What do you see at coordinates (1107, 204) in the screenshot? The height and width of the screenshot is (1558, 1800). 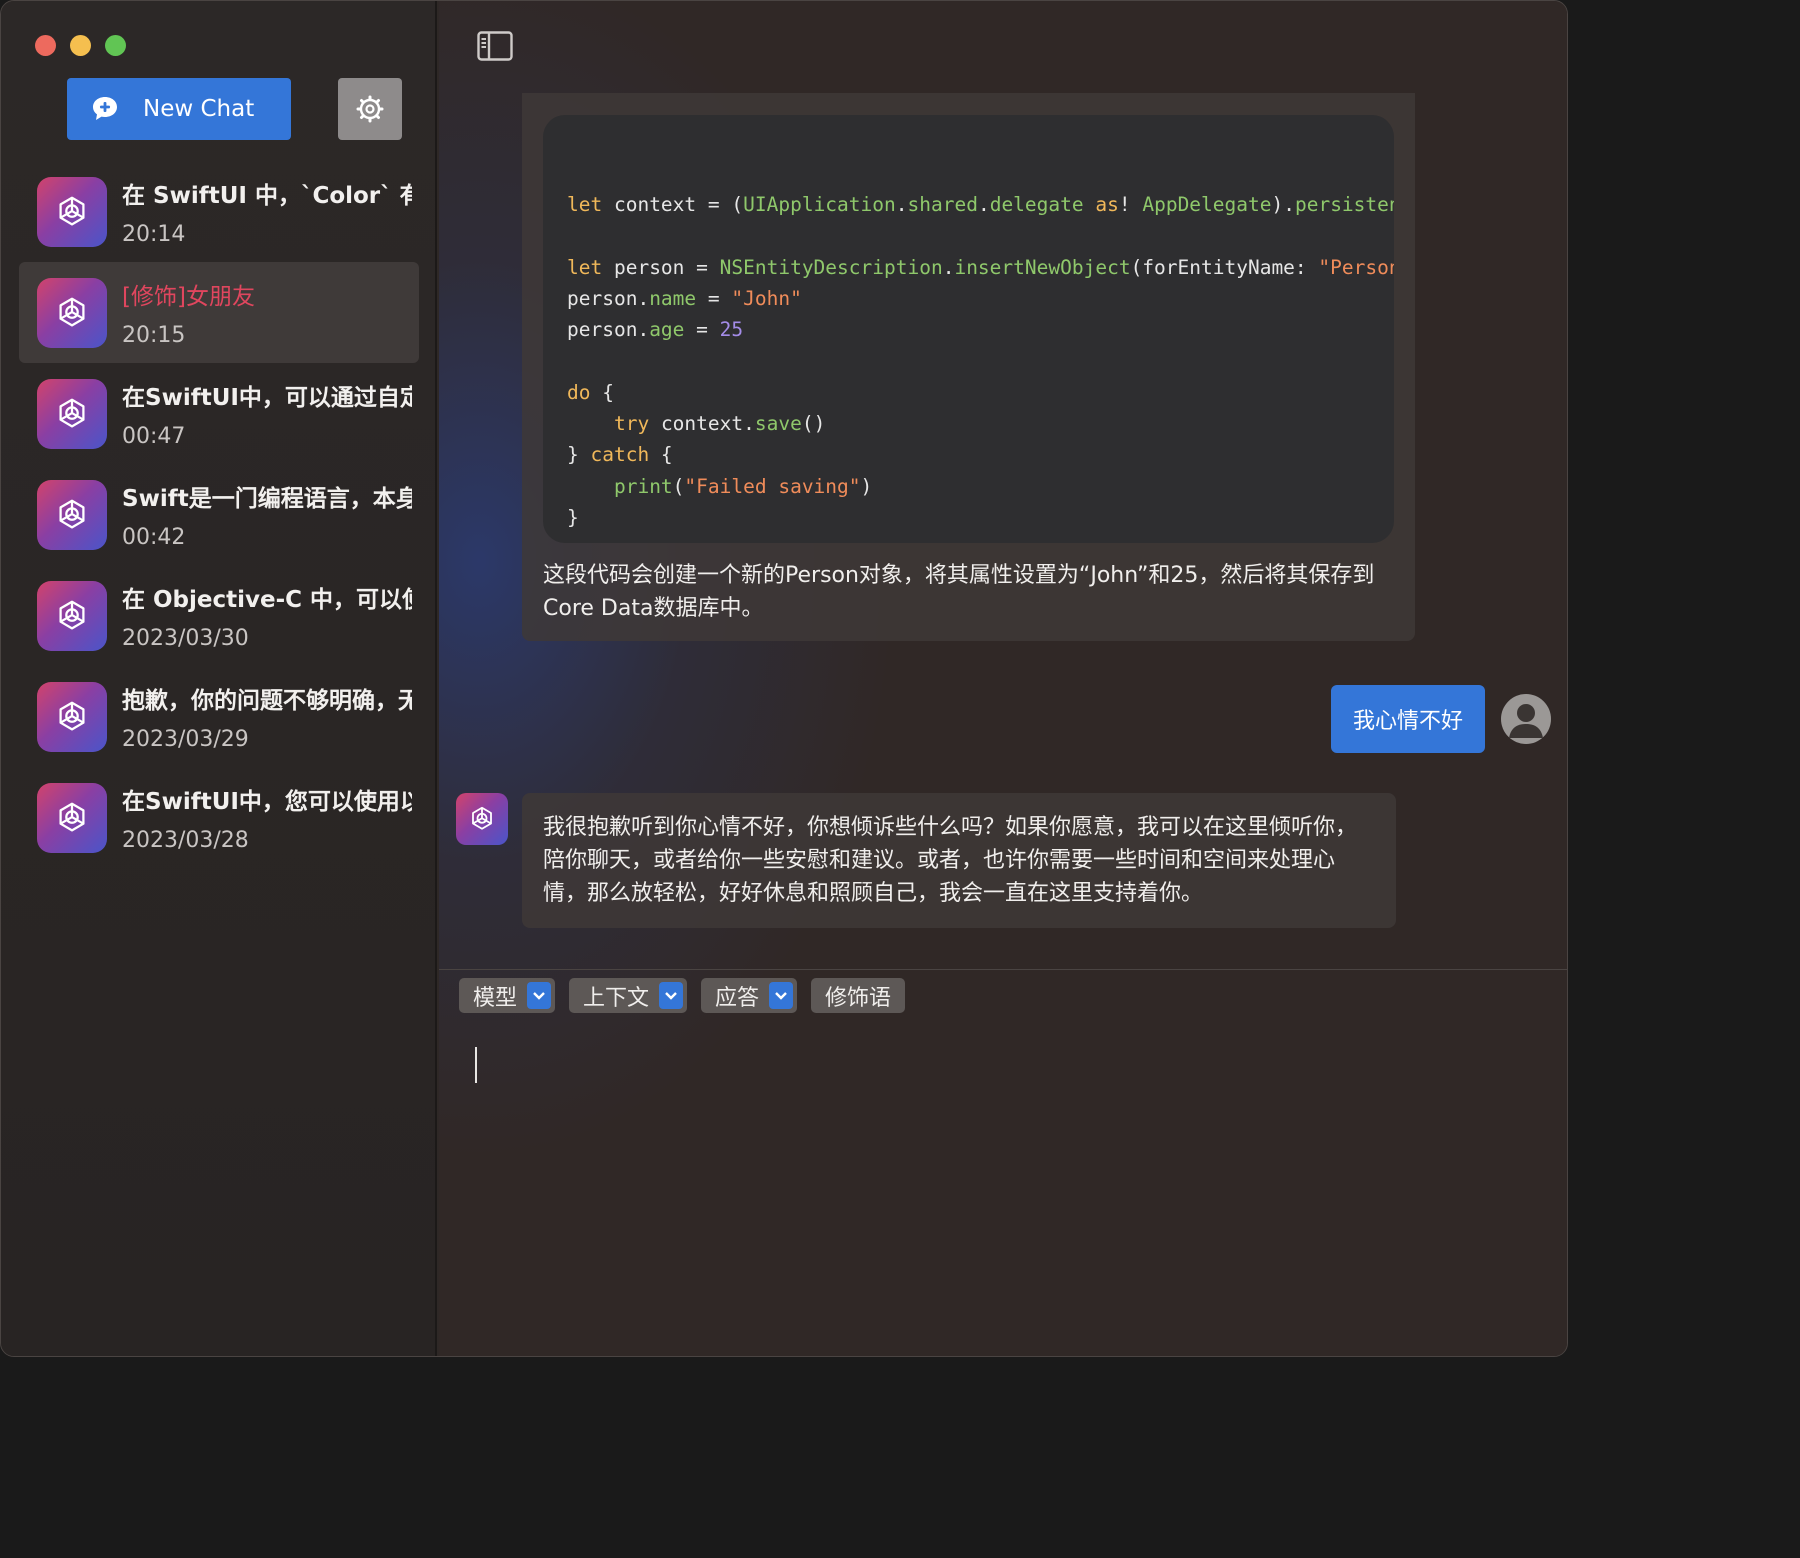 I see `code-token: as` at bounding box center [1107, 204].